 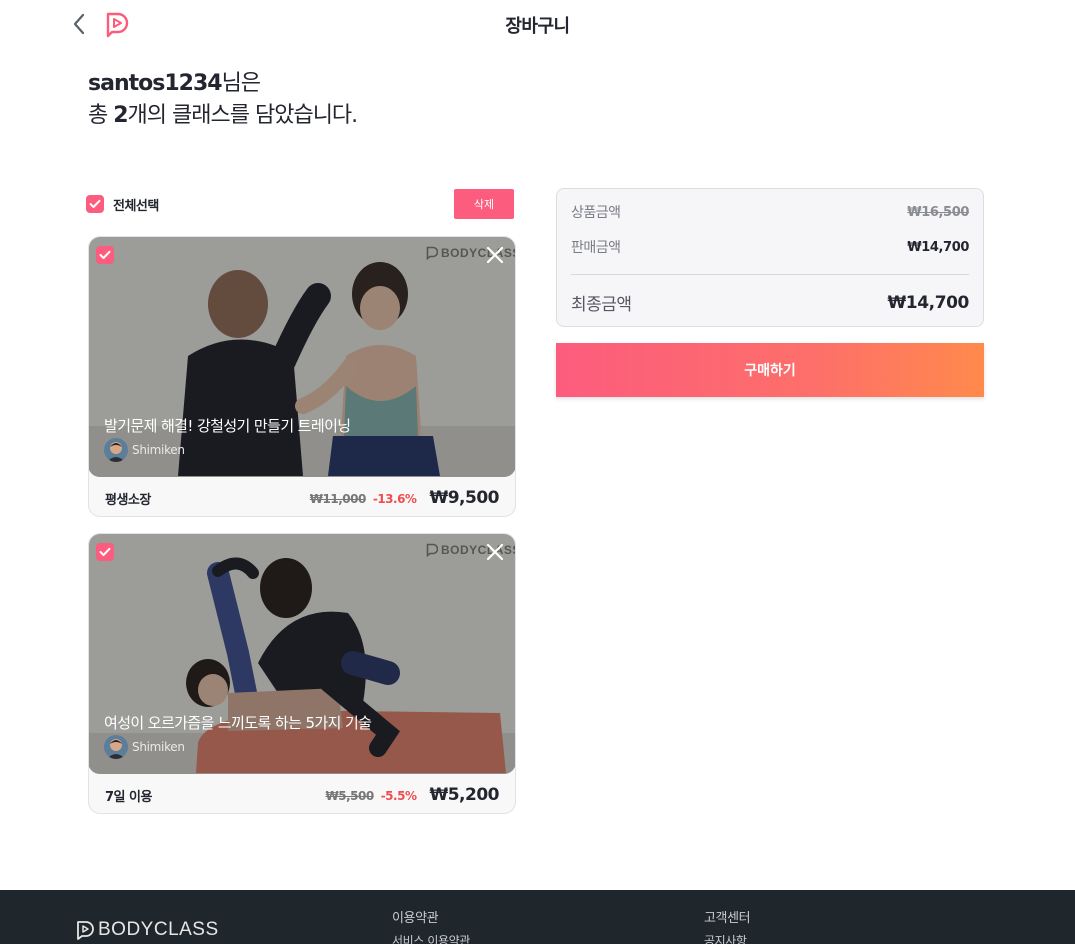 What do you see at coordinates (302, 795) in the screenshot?
I see `price-row: 7일 이용 ₩5,500 -5.5% ₩5,200` at bounding box center [302, 795].